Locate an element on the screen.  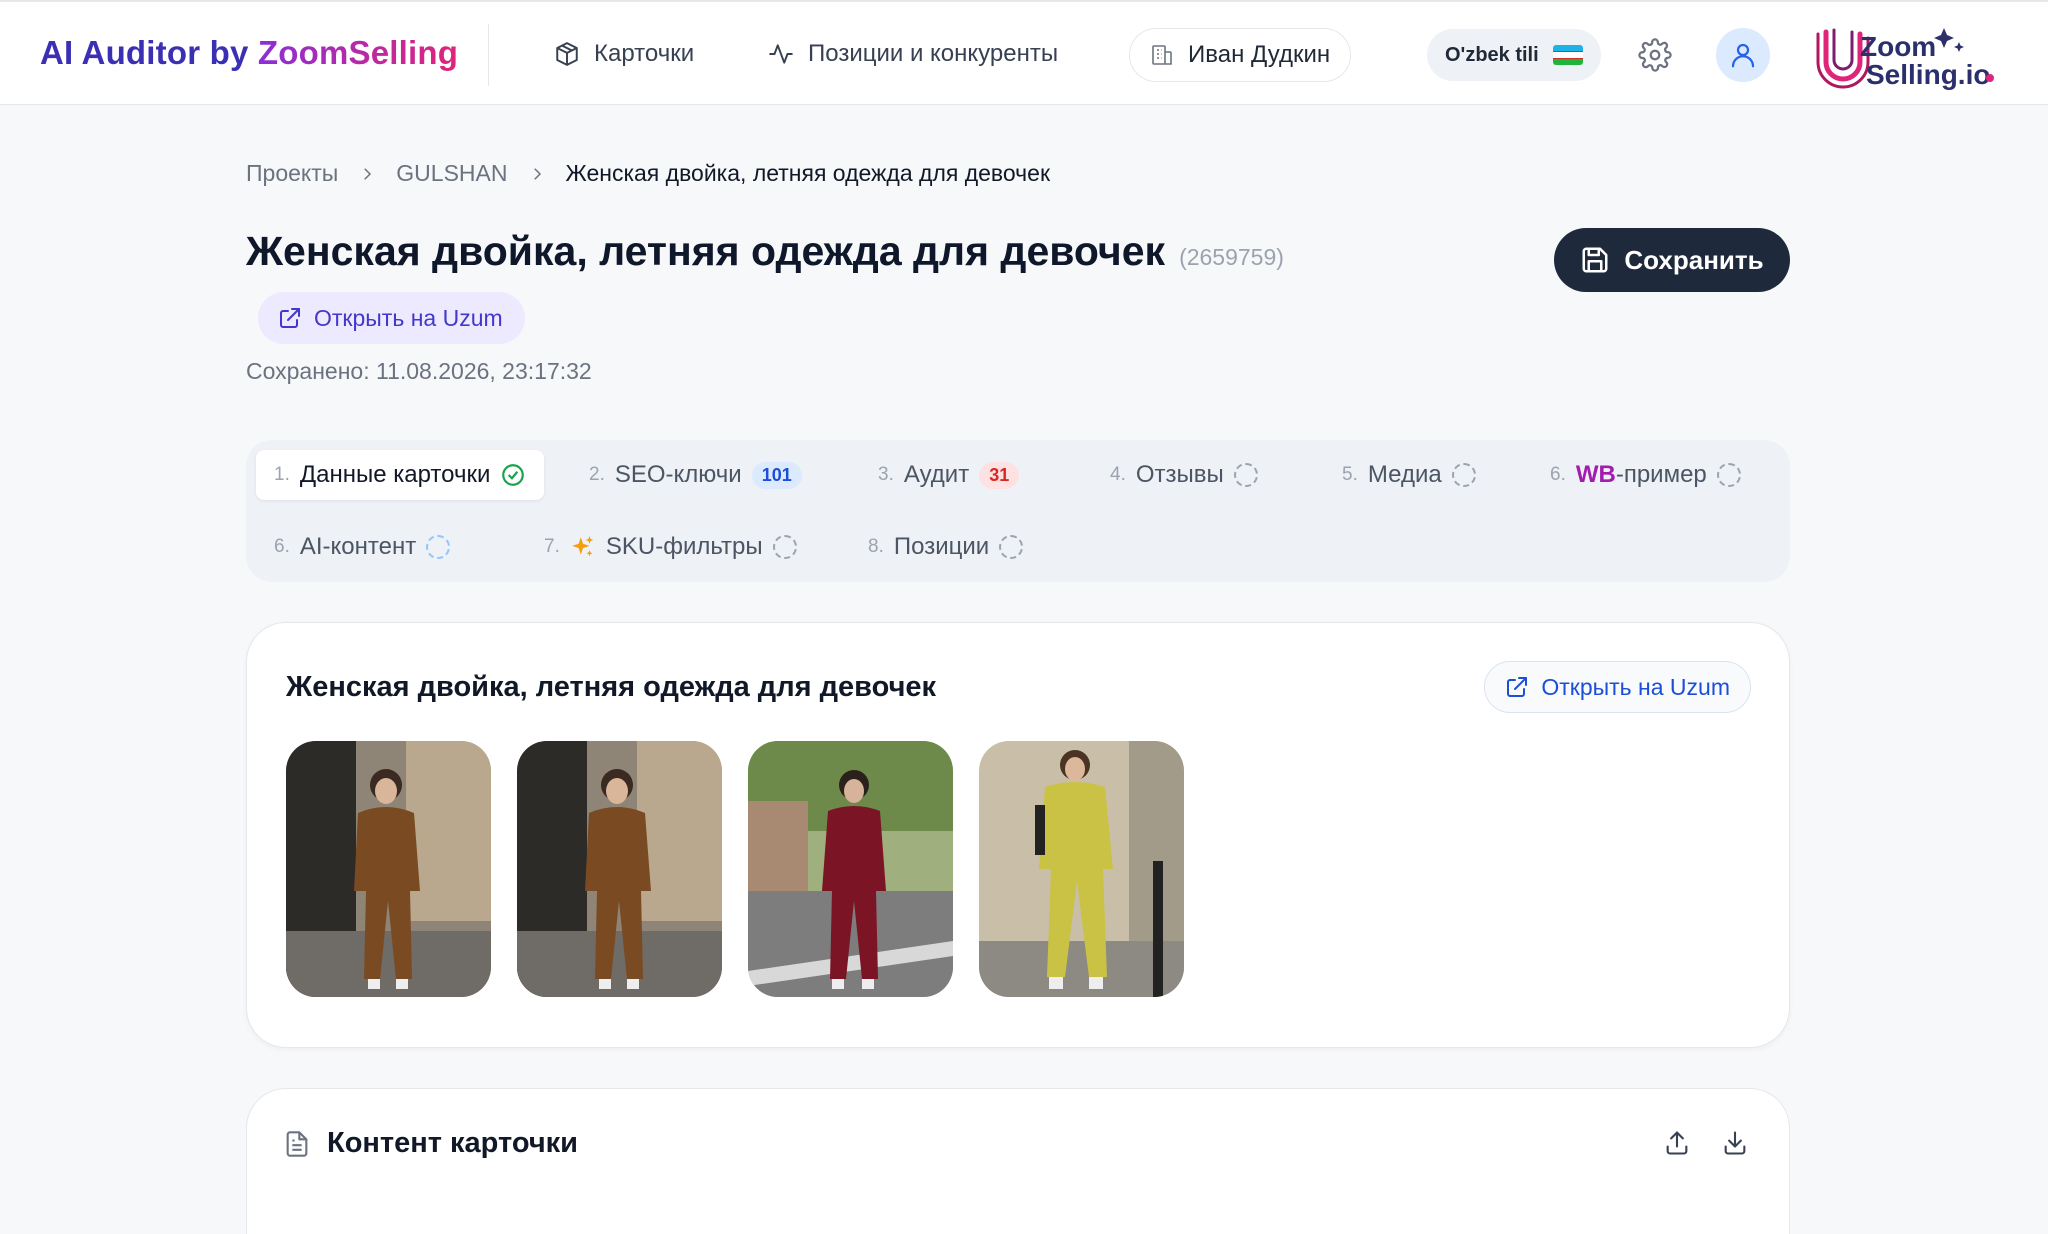
save-button: Сохранить is located at coordinates (1672, 260).